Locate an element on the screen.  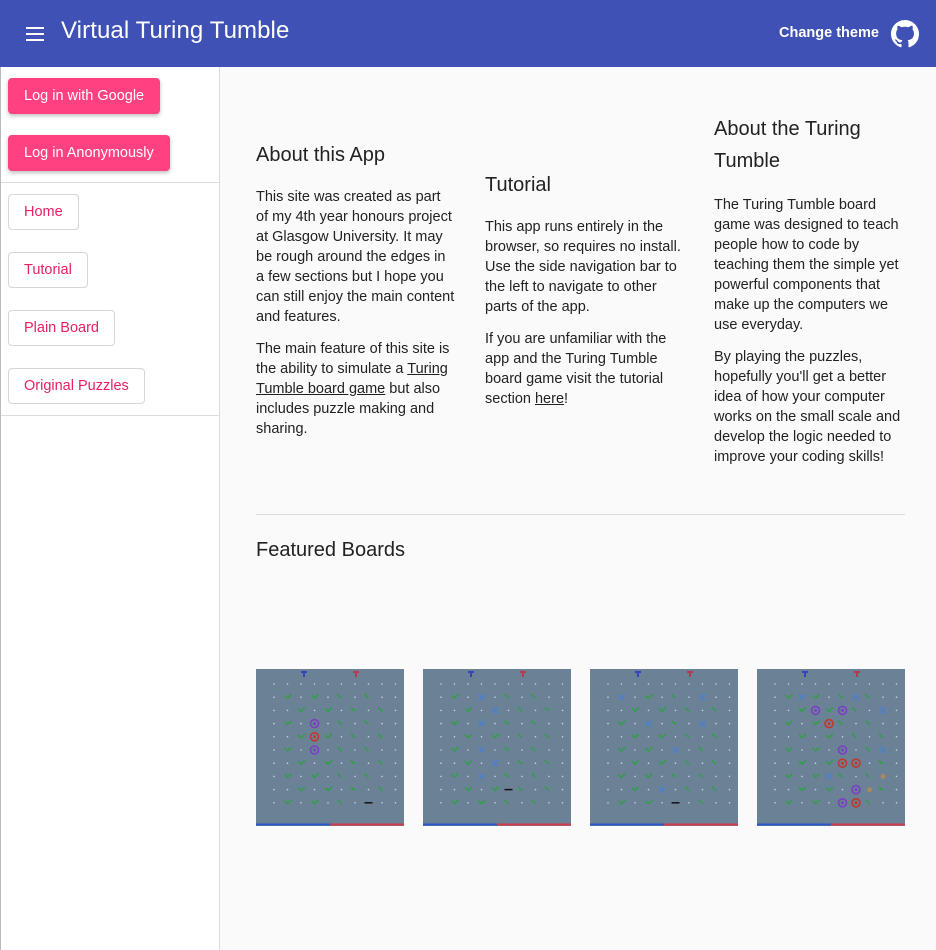
nav-original-puzzles-button: Original Puzzles is located at coordinates (76, 386).